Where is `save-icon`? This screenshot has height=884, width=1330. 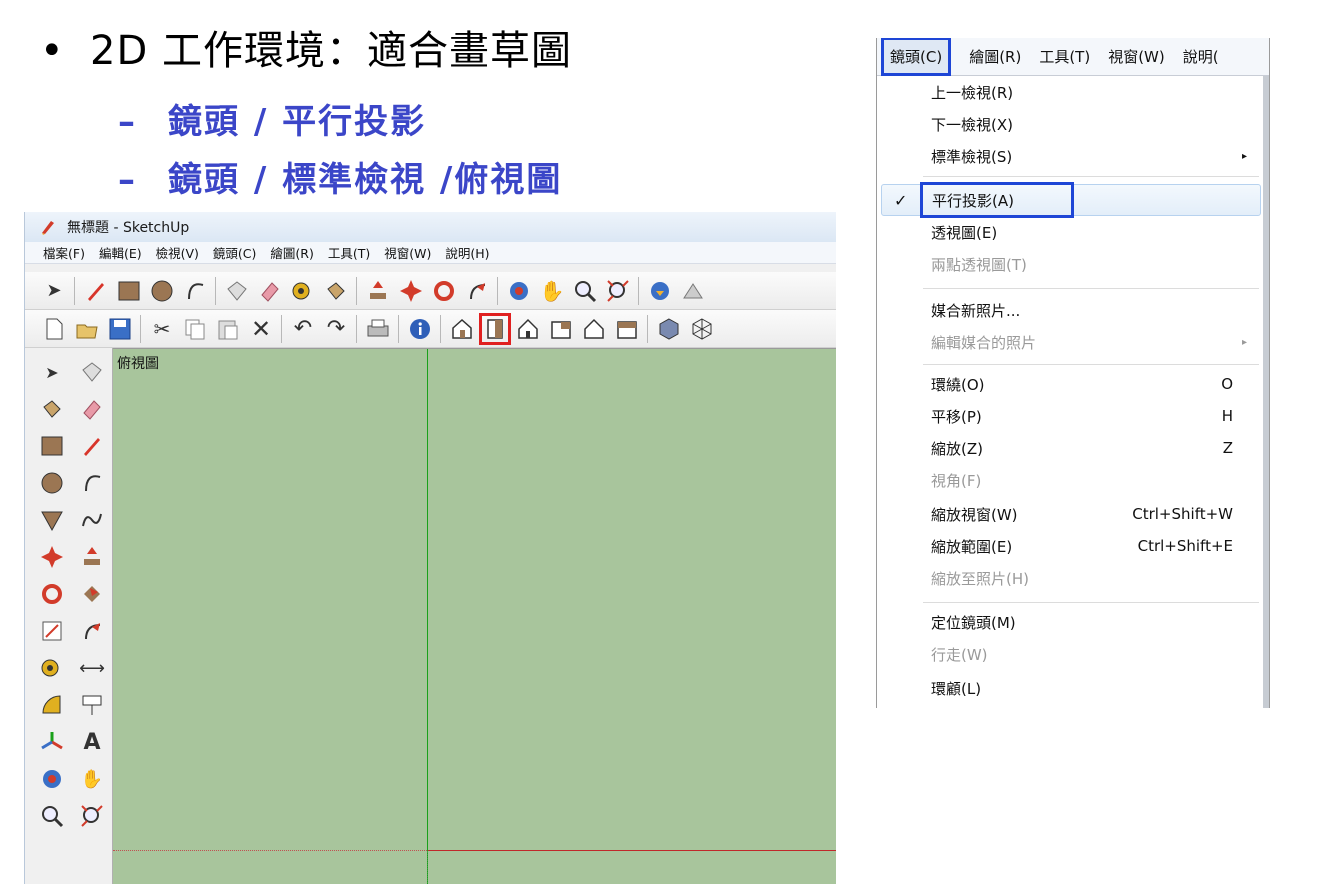
save-icon is located at coordinates (120, 329).